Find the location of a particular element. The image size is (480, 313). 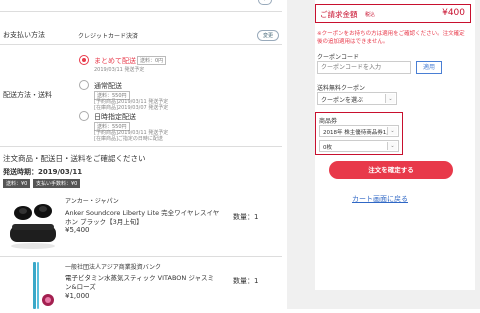

item-price: ¥5,400 is located at coordinates (77, 230).